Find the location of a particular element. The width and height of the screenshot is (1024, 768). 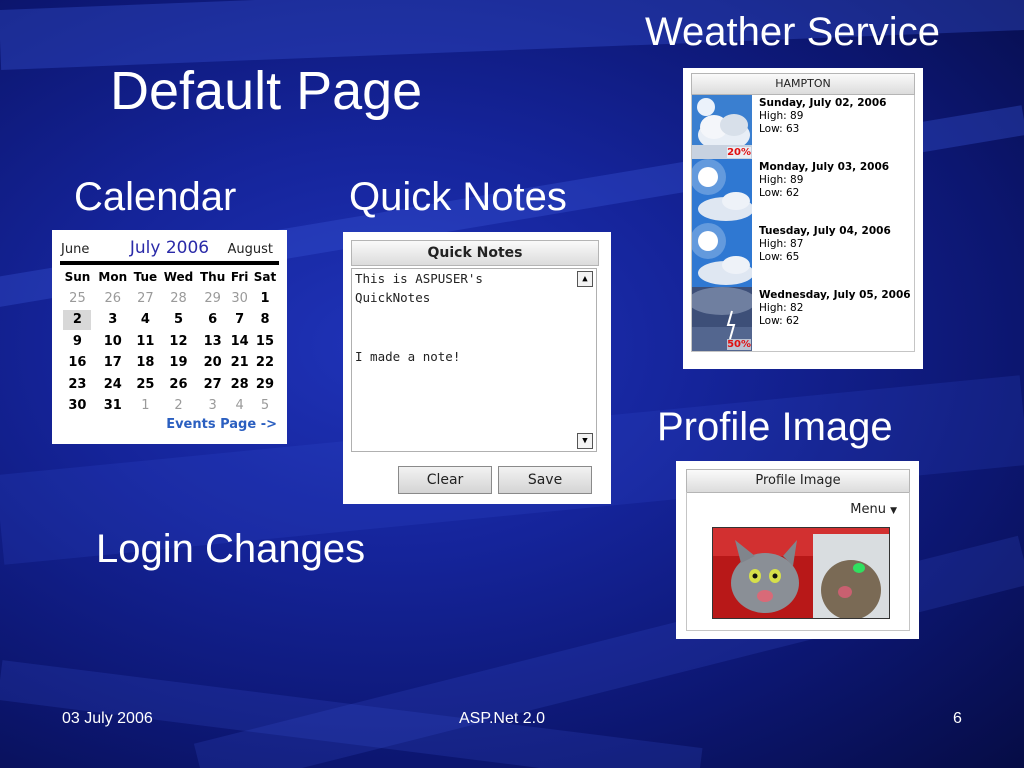

forecast-text: Monday, July 03, 2006 High: 89 Low: 62 is located at coordinates (835, 180).